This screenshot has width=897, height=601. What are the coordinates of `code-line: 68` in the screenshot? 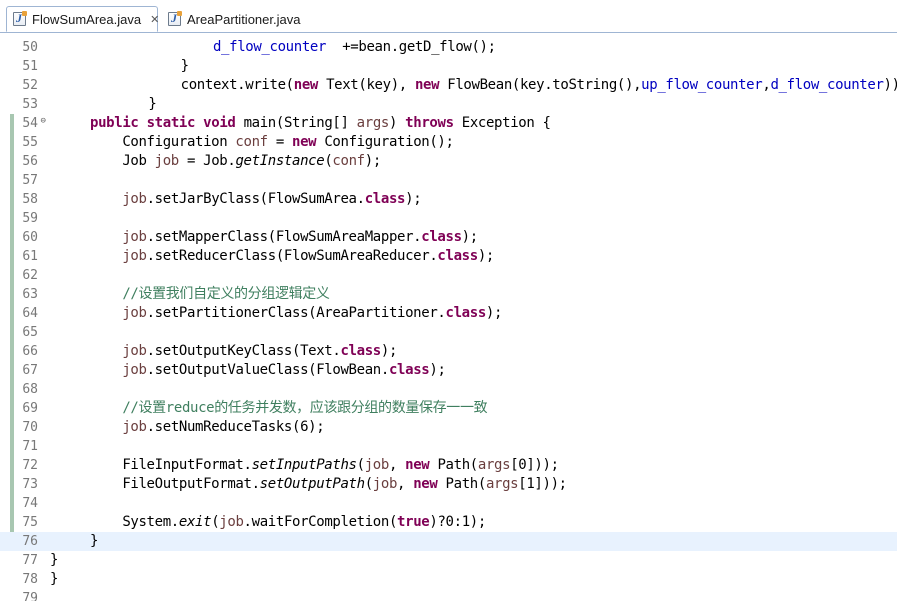 It's located at (448, 389).